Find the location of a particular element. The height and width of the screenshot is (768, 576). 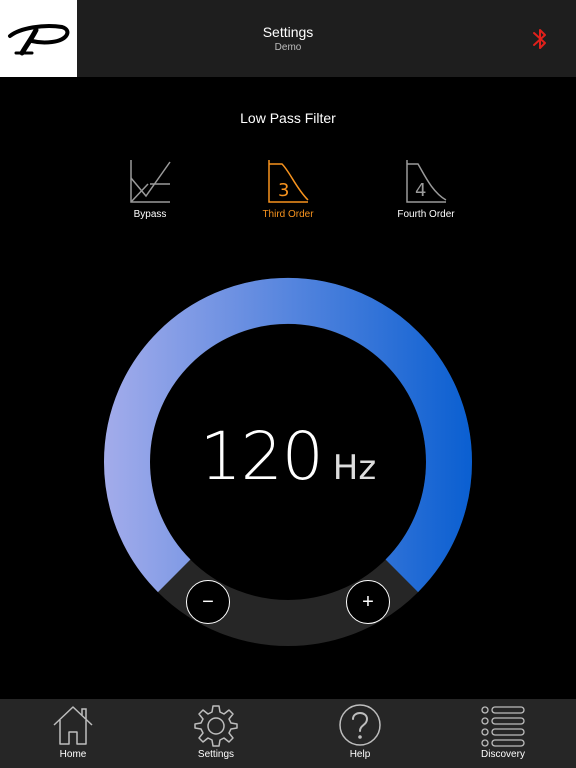

nav-item-help: Help is located at coordinates (360, 733).